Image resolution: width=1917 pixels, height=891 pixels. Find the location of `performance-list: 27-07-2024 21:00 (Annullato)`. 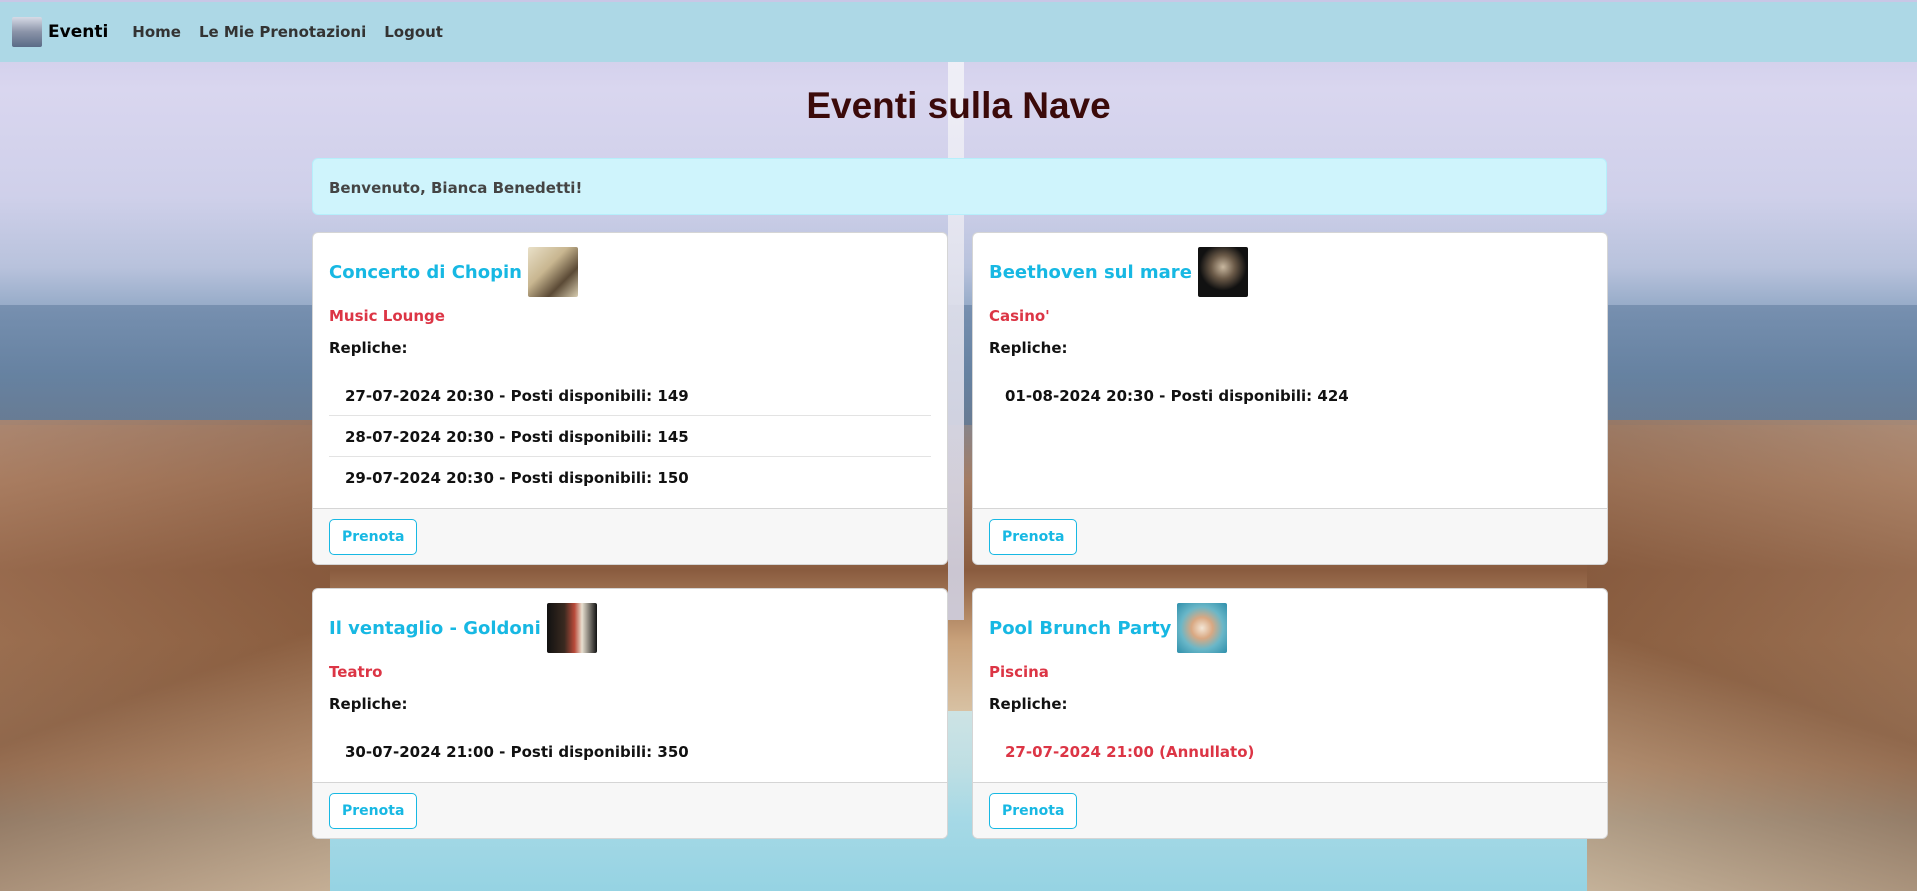

performance-list: 27-07-2024 21:00 (Annullato) is located at coordinates (1290, 751).